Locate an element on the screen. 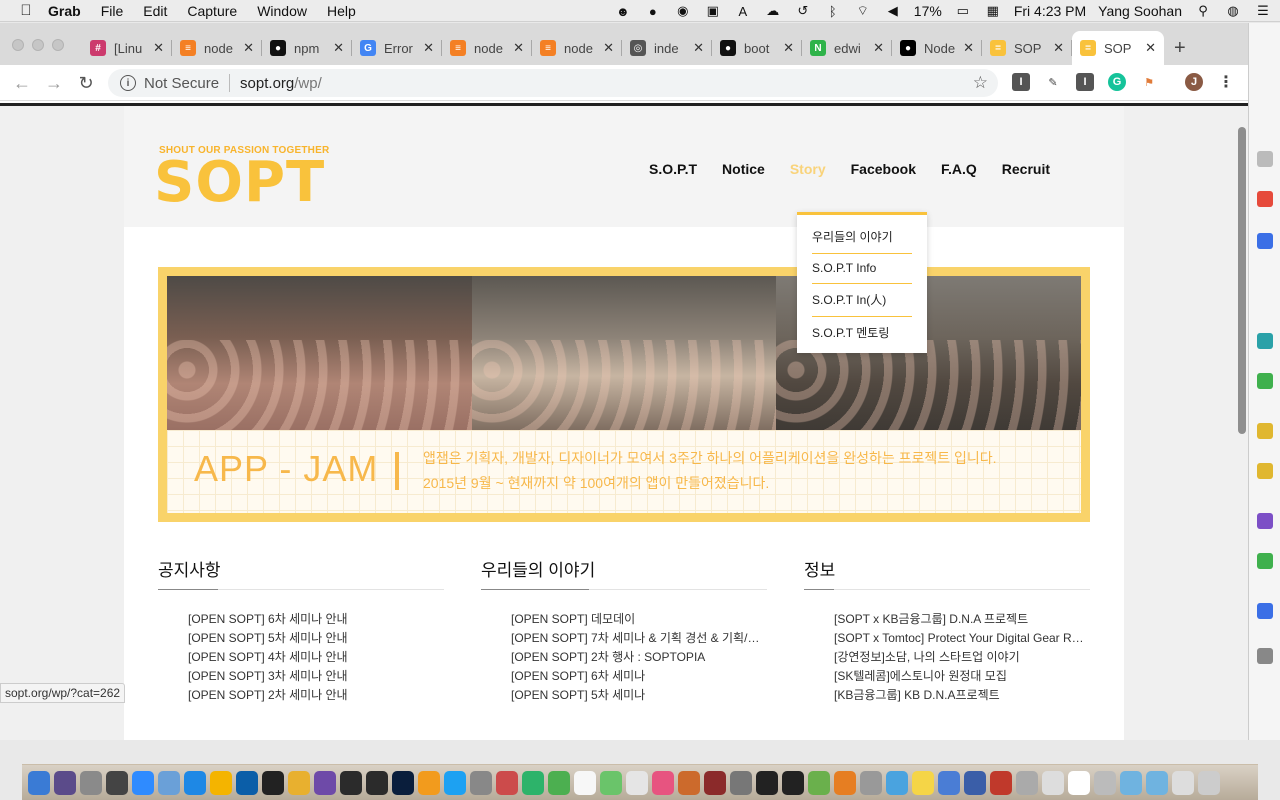 The image size is (1280, 800). info-icon: i is located at coordinates (128, 83).